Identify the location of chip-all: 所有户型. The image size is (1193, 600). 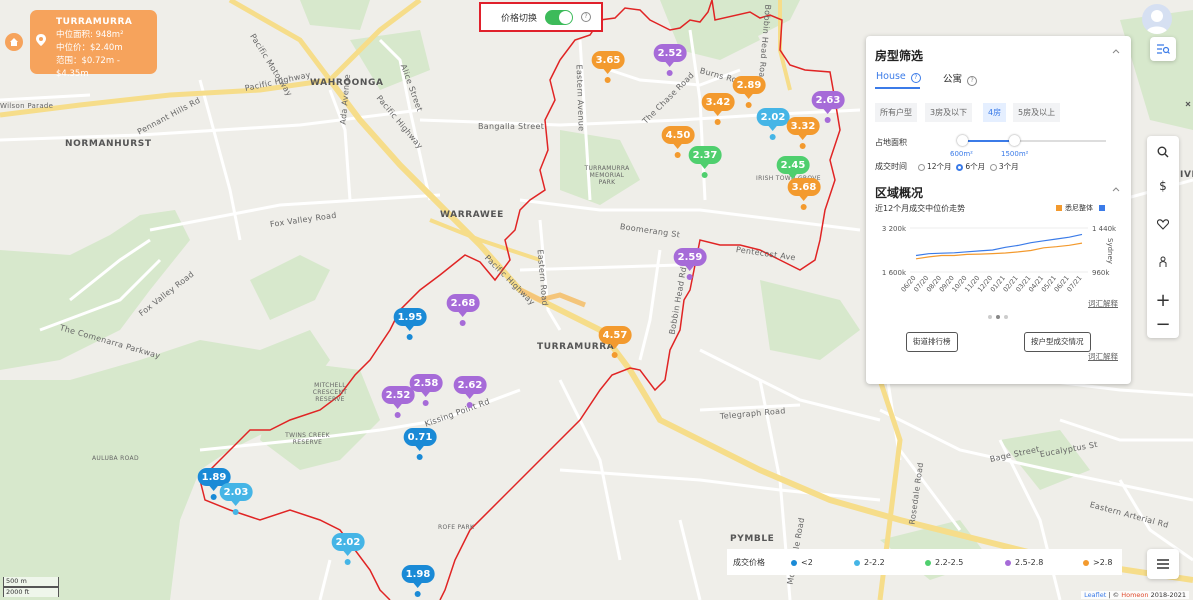
(896, 112).